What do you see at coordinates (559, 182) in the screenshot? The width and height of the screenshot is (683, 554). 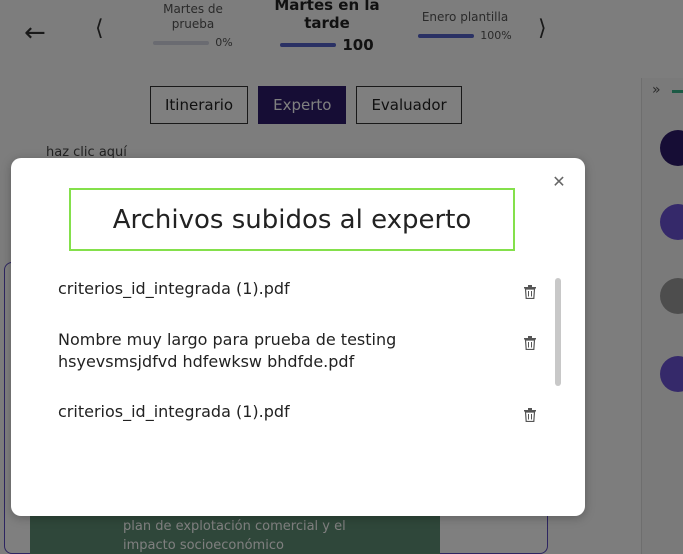 I see `close-icon: ✕` at bounding box center [559, 182].